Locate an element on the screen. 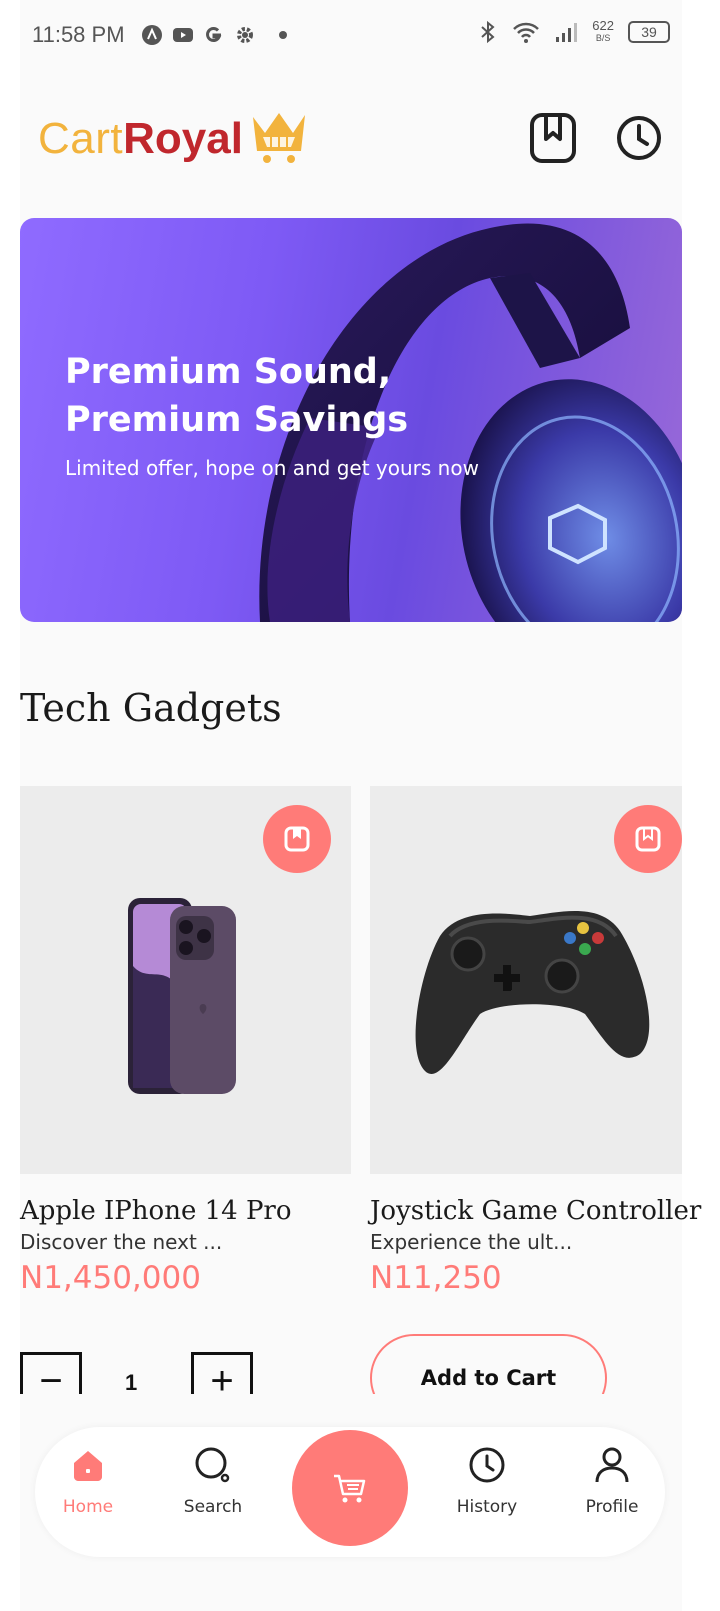  quantity-stepper: − 1 + is located at coordinates (137, 1373).